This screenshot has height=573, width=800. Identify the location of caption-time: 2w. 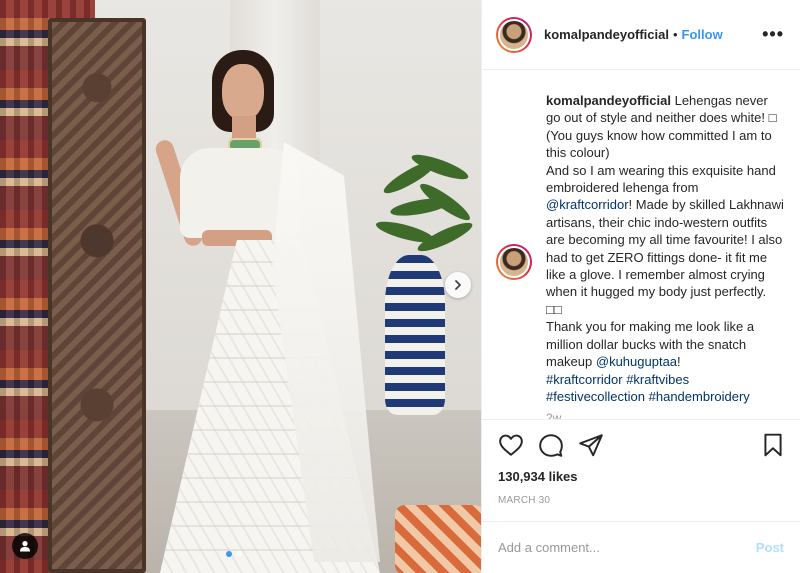
(554, 415).